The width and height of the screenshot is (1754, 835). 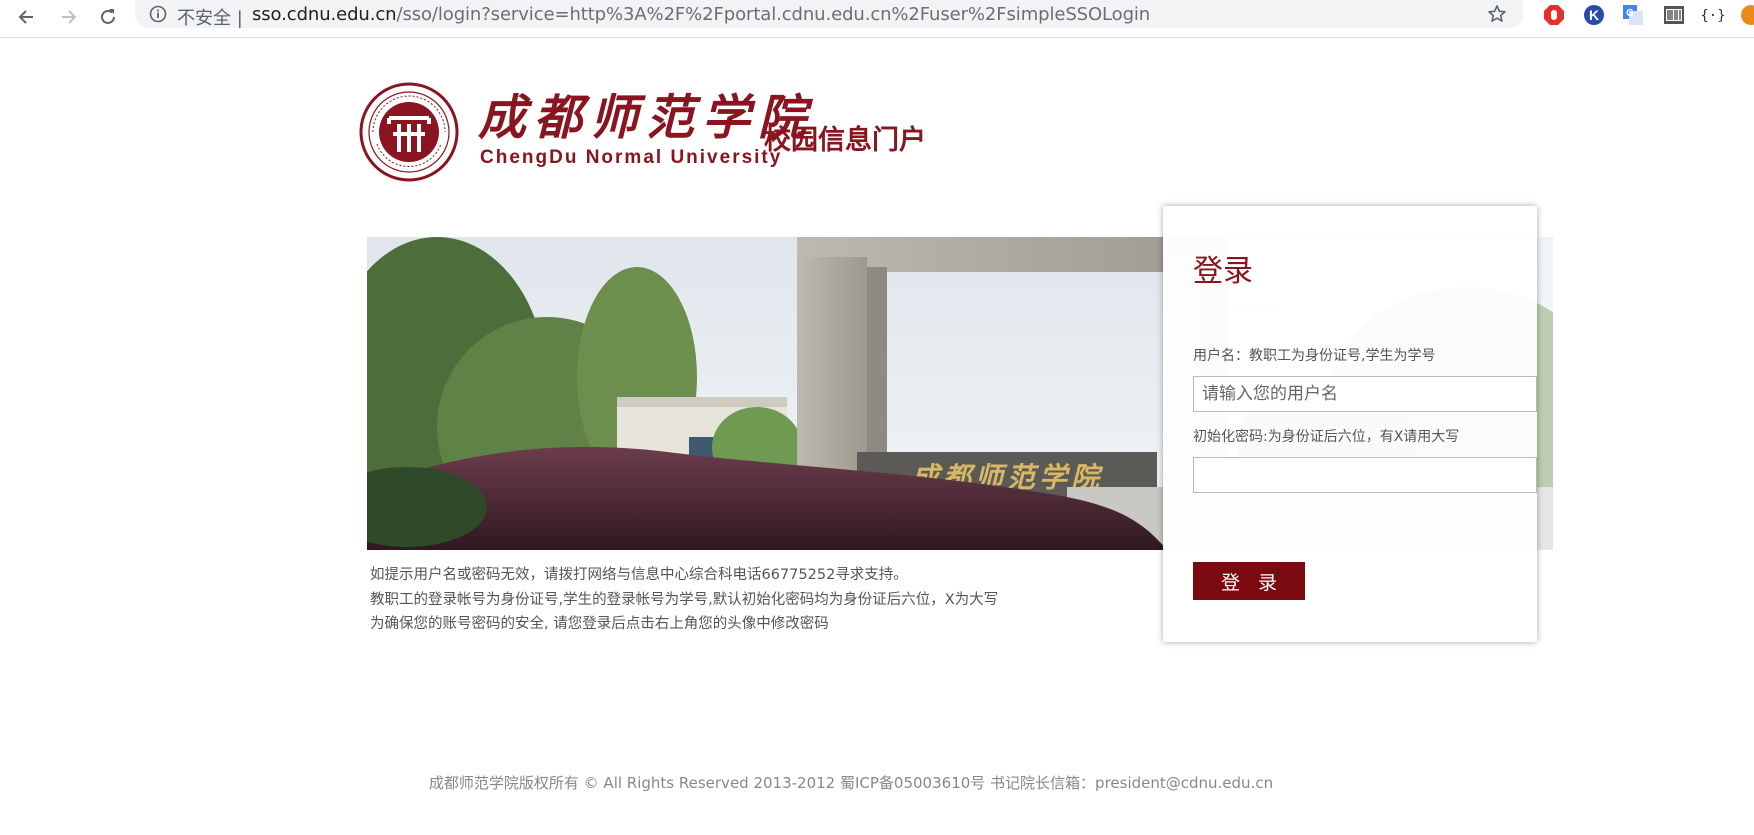 What do you see at coordinates (1747, 15) in the screenshot?
I see `extension-icon` at bounding box center [1747, 15].